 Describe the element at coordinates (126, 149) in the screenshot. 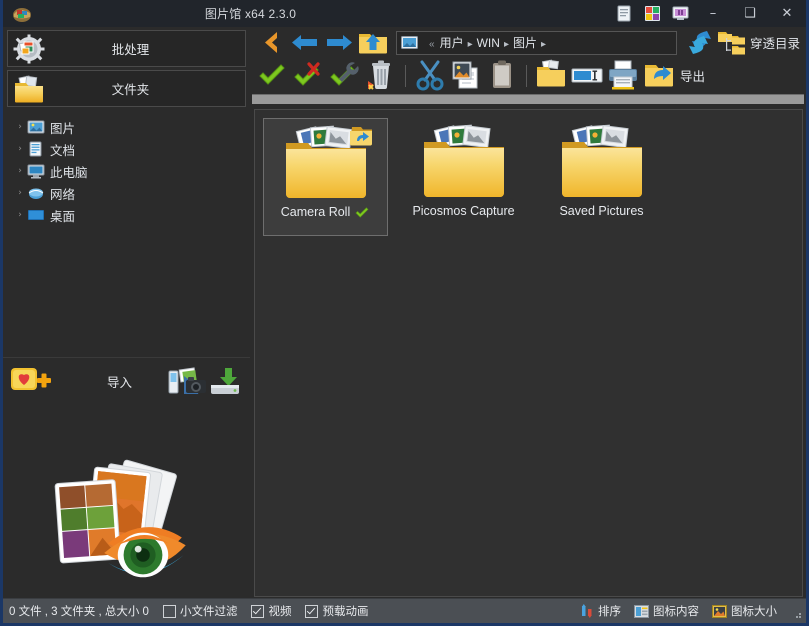

I see `sidebar-item-documents: › 文档` at that location.